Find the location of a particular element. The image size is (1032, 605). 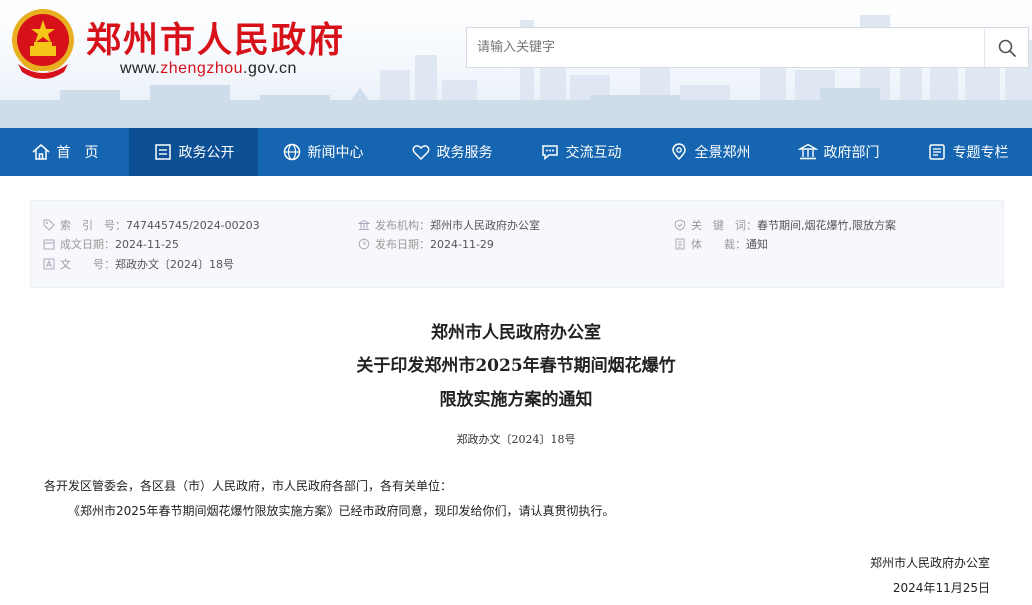

nav-item-home: 首 页 is located at coordinates (64, 152).